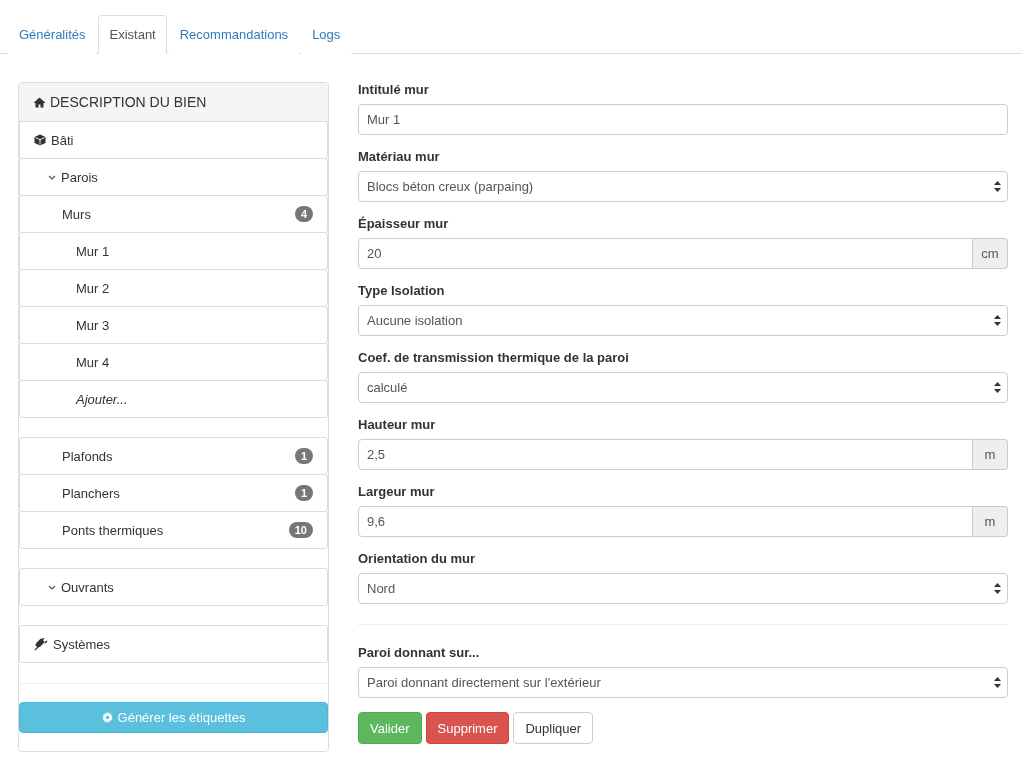 This screenshot has height=774, width=1024. I want to click on sidebar-item: Planchers 1, so click(173, 493).